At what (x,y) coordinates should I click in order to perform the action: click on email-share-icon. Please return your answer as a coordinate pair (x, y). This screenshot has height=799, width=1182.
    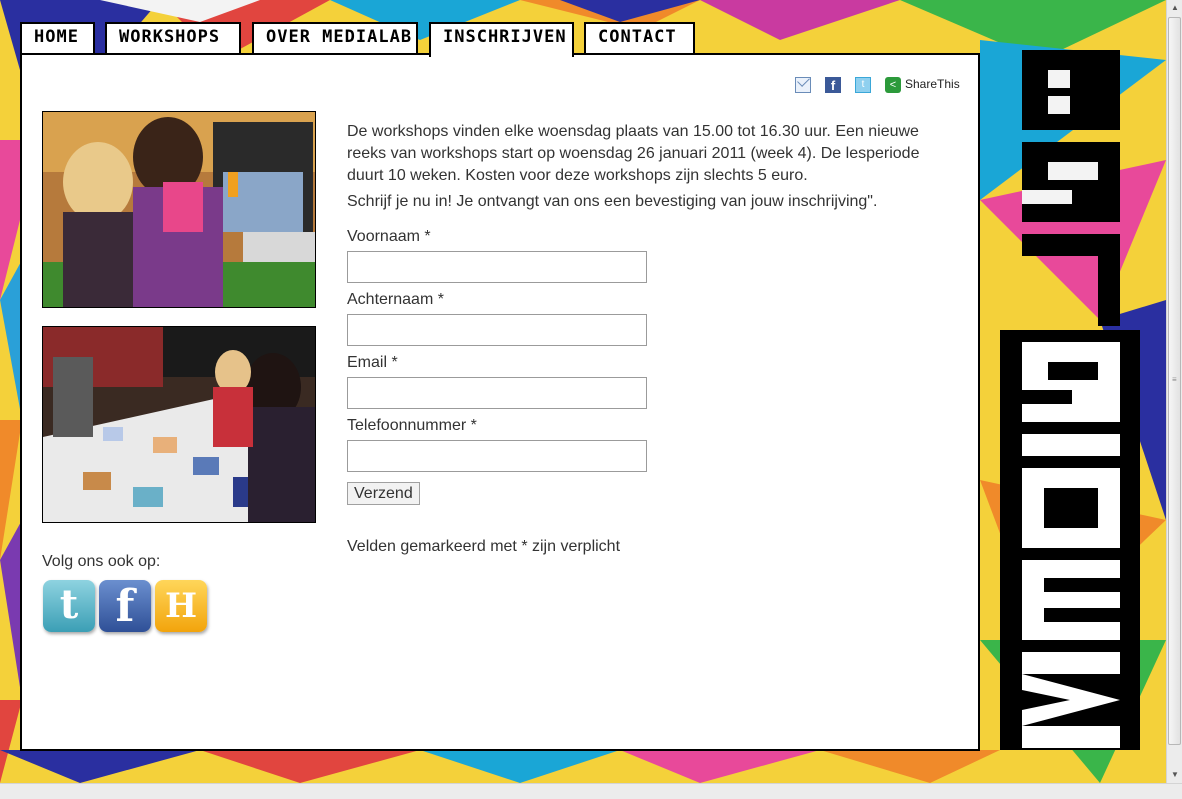
    Looking at the image, I should click on (803, 85).